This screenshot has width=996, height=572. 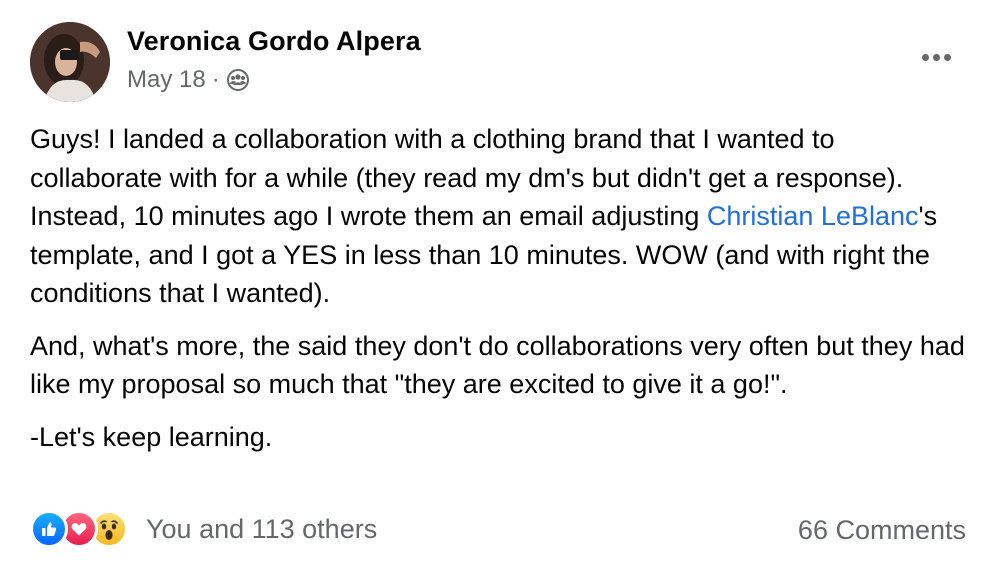 I want to click on like-icon, so click(x=49, y=529).